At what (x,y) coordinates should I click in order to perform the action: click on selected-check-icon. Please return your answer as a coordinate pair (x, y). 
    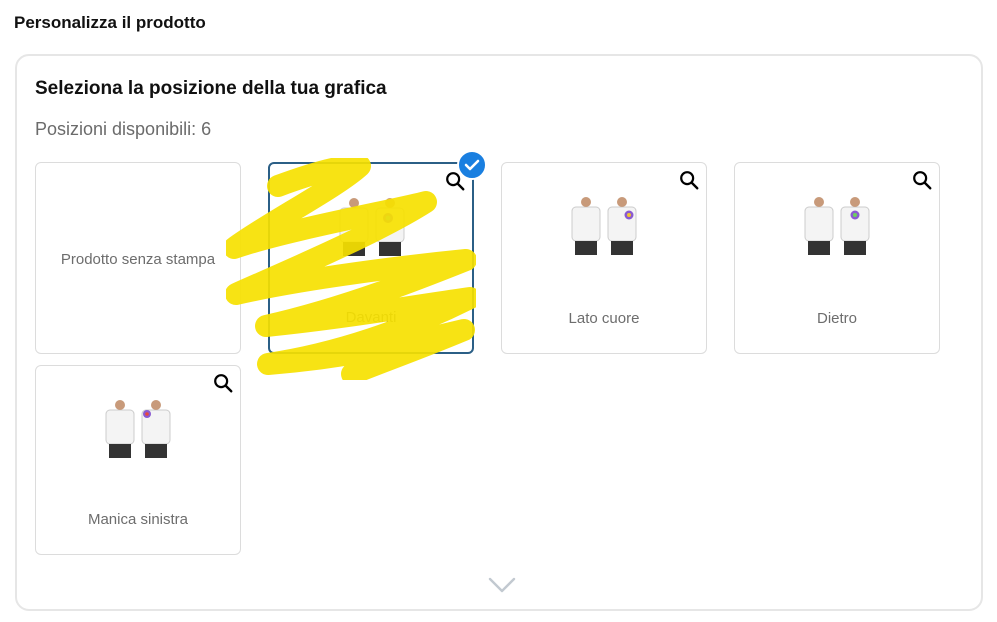
    Looking at the image, I should click on (472, 165).